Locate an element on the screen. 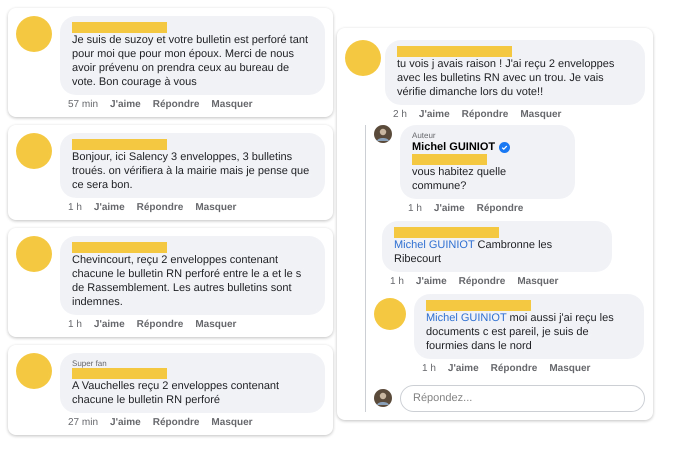 The height and width of the screenshot is (472, 680). comment-text: Michel GUINIOT Cambronne les Ribecourt is located at coordinates (474, 252).